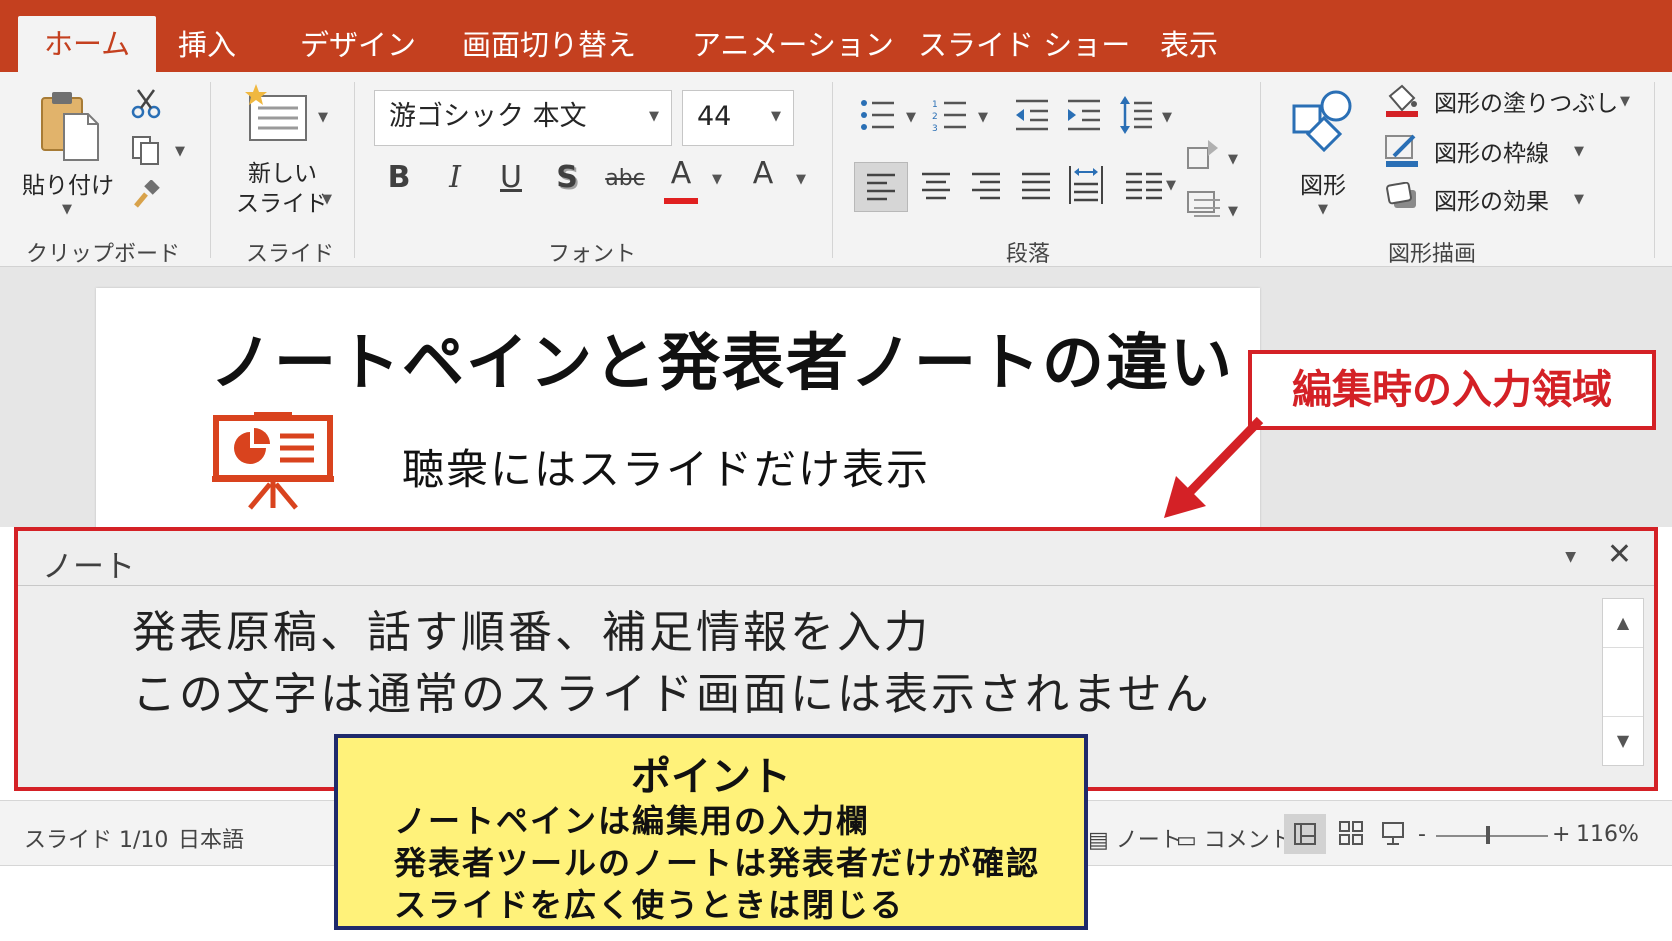 This screenshot has width=1672, height=941. What do you see at coordinates (1402, 101) in the screenshot?
I see `shape-fill-icon` at bounding box center [1402, 101].